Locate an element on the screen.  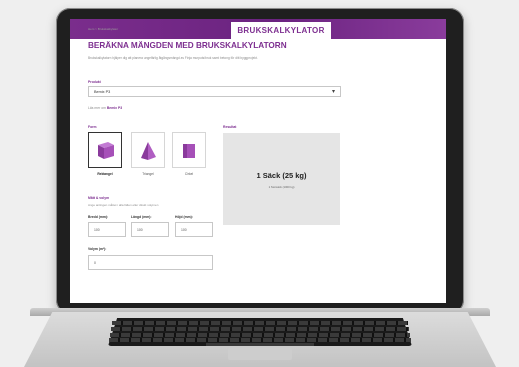
form-option-triangle is located at coordinates (148, 150).